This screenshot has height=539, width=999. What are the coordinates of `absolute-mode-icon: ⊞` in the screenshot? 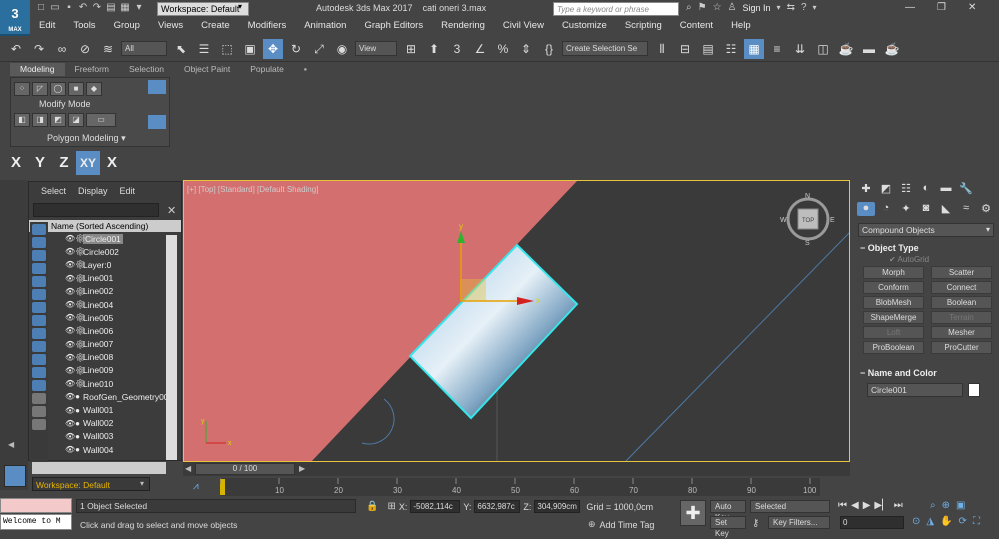 It's located at (391, 506).